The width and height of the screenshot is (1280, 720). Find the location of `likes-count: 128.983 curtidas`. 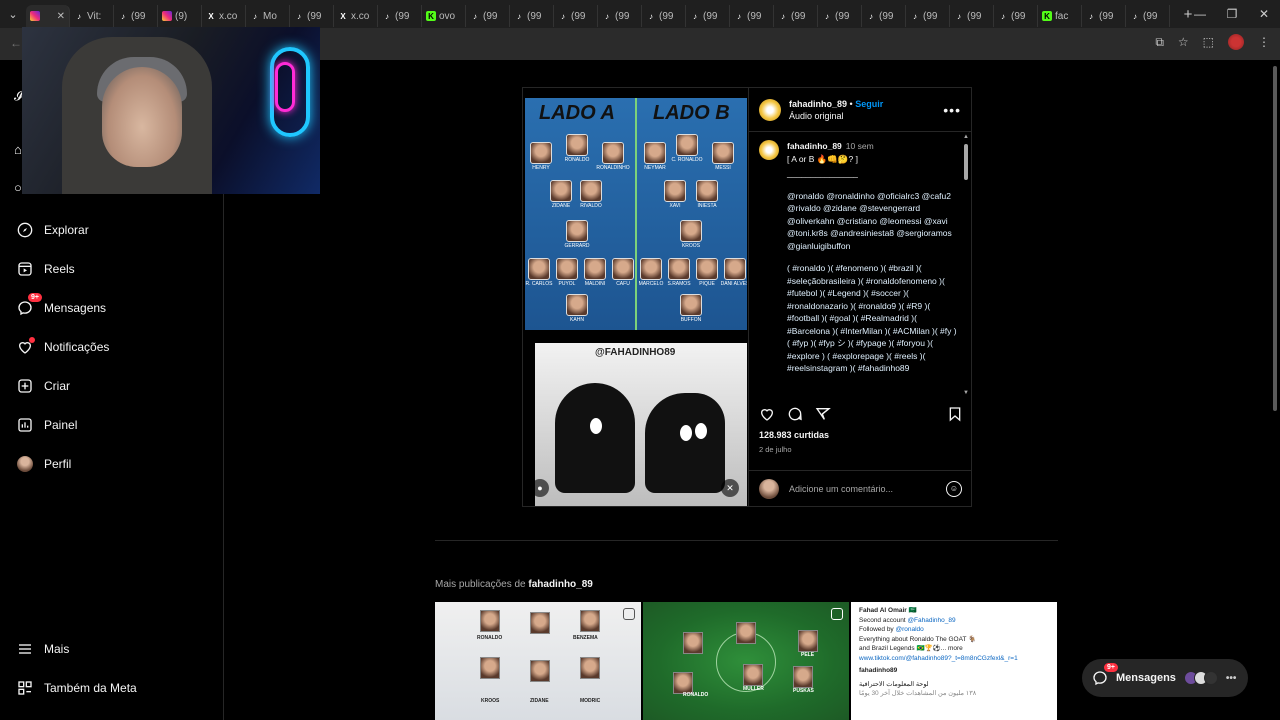

likes-count: 128.983 curtidas is located at coordinates (794, 435).